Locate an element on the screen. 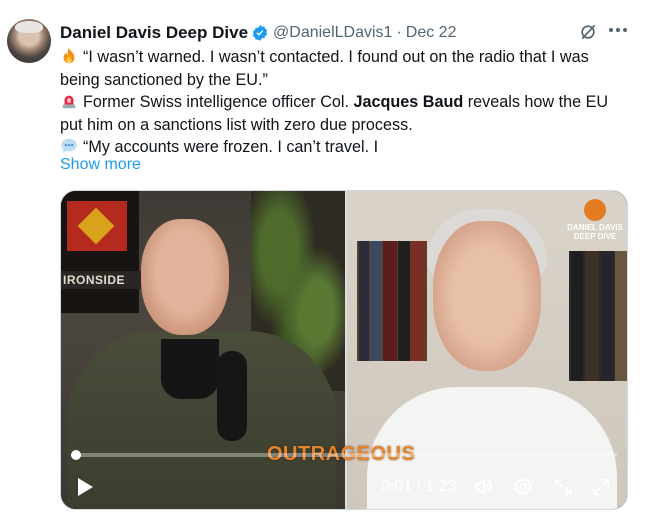  show-more-link: Show more is located at coordinates (100, 165).